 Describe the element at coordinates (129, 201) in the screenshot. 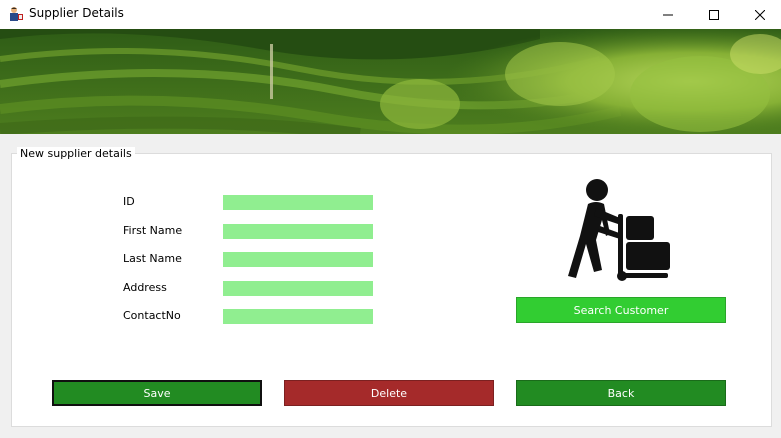

I see `id-label: ID` at that location.